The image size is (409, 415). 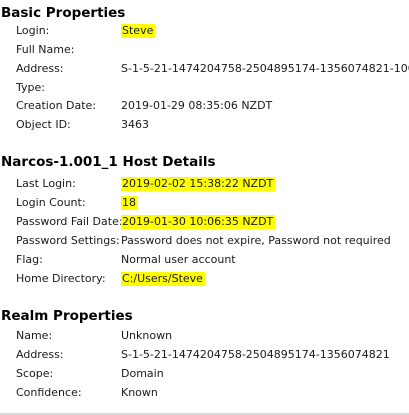 What do you see at coordinates (49, 392) in the screenshot?
I see `confidence-label: Confidence:` at bounding box center [49, 392].